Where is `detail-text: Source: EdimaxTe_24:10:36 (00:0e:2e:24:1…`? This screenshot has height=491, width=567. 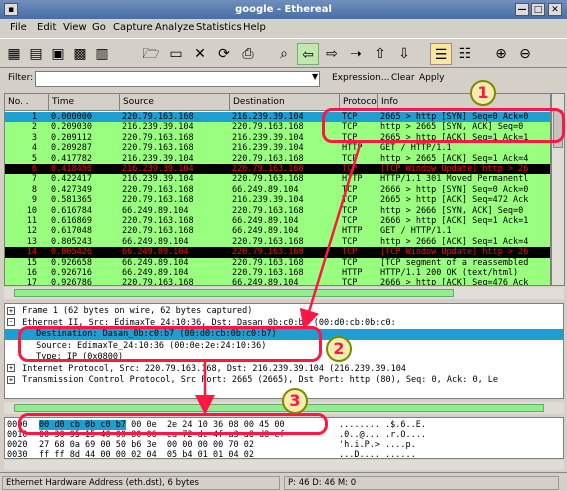
detail-text: Source: EdimaxTe_24:10:36 (00:0e:2e:24:1… is located at coordinates (149, 345).